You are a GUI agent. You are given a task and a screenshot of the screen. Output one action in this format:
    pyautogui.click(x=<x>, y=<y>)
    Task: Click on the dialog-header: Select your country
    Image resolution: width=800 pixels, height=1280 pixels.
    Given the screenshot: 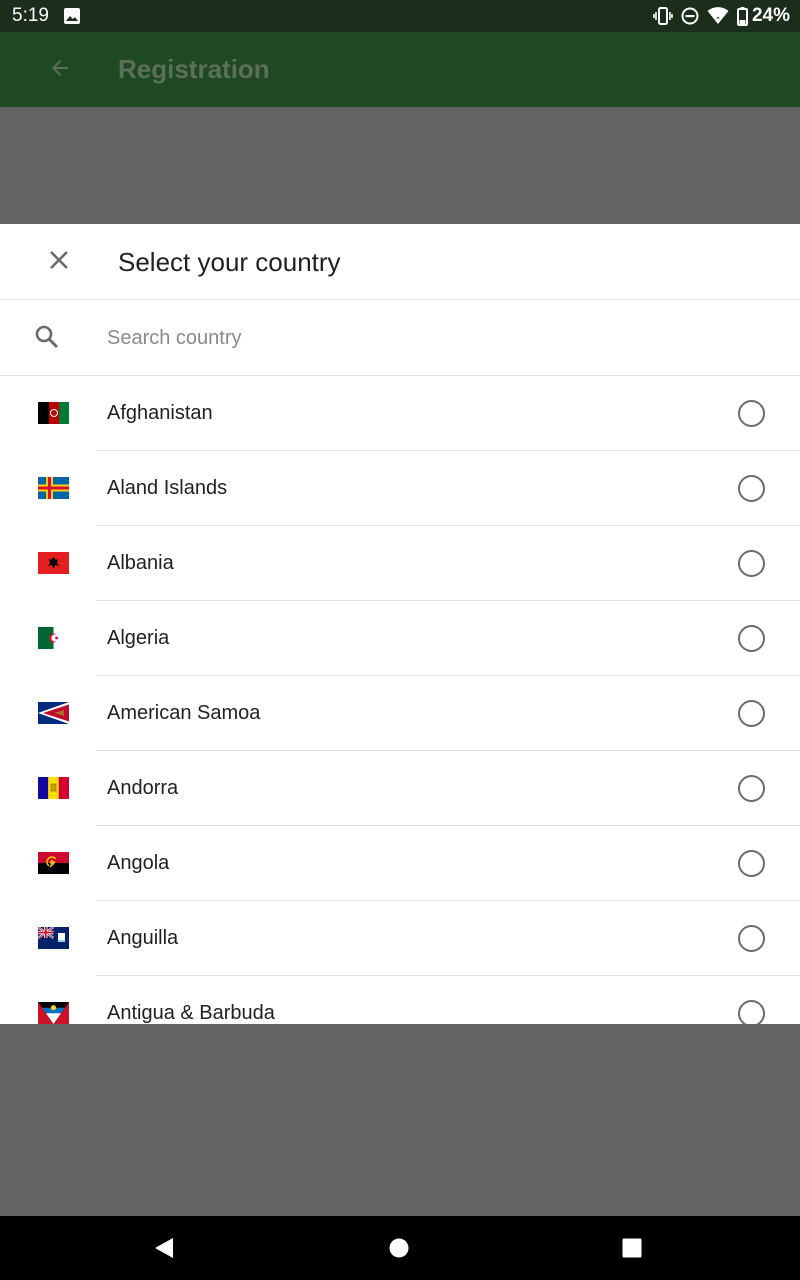 What is the action you would take?
    pyautogui.click(x=400, y=262)
    